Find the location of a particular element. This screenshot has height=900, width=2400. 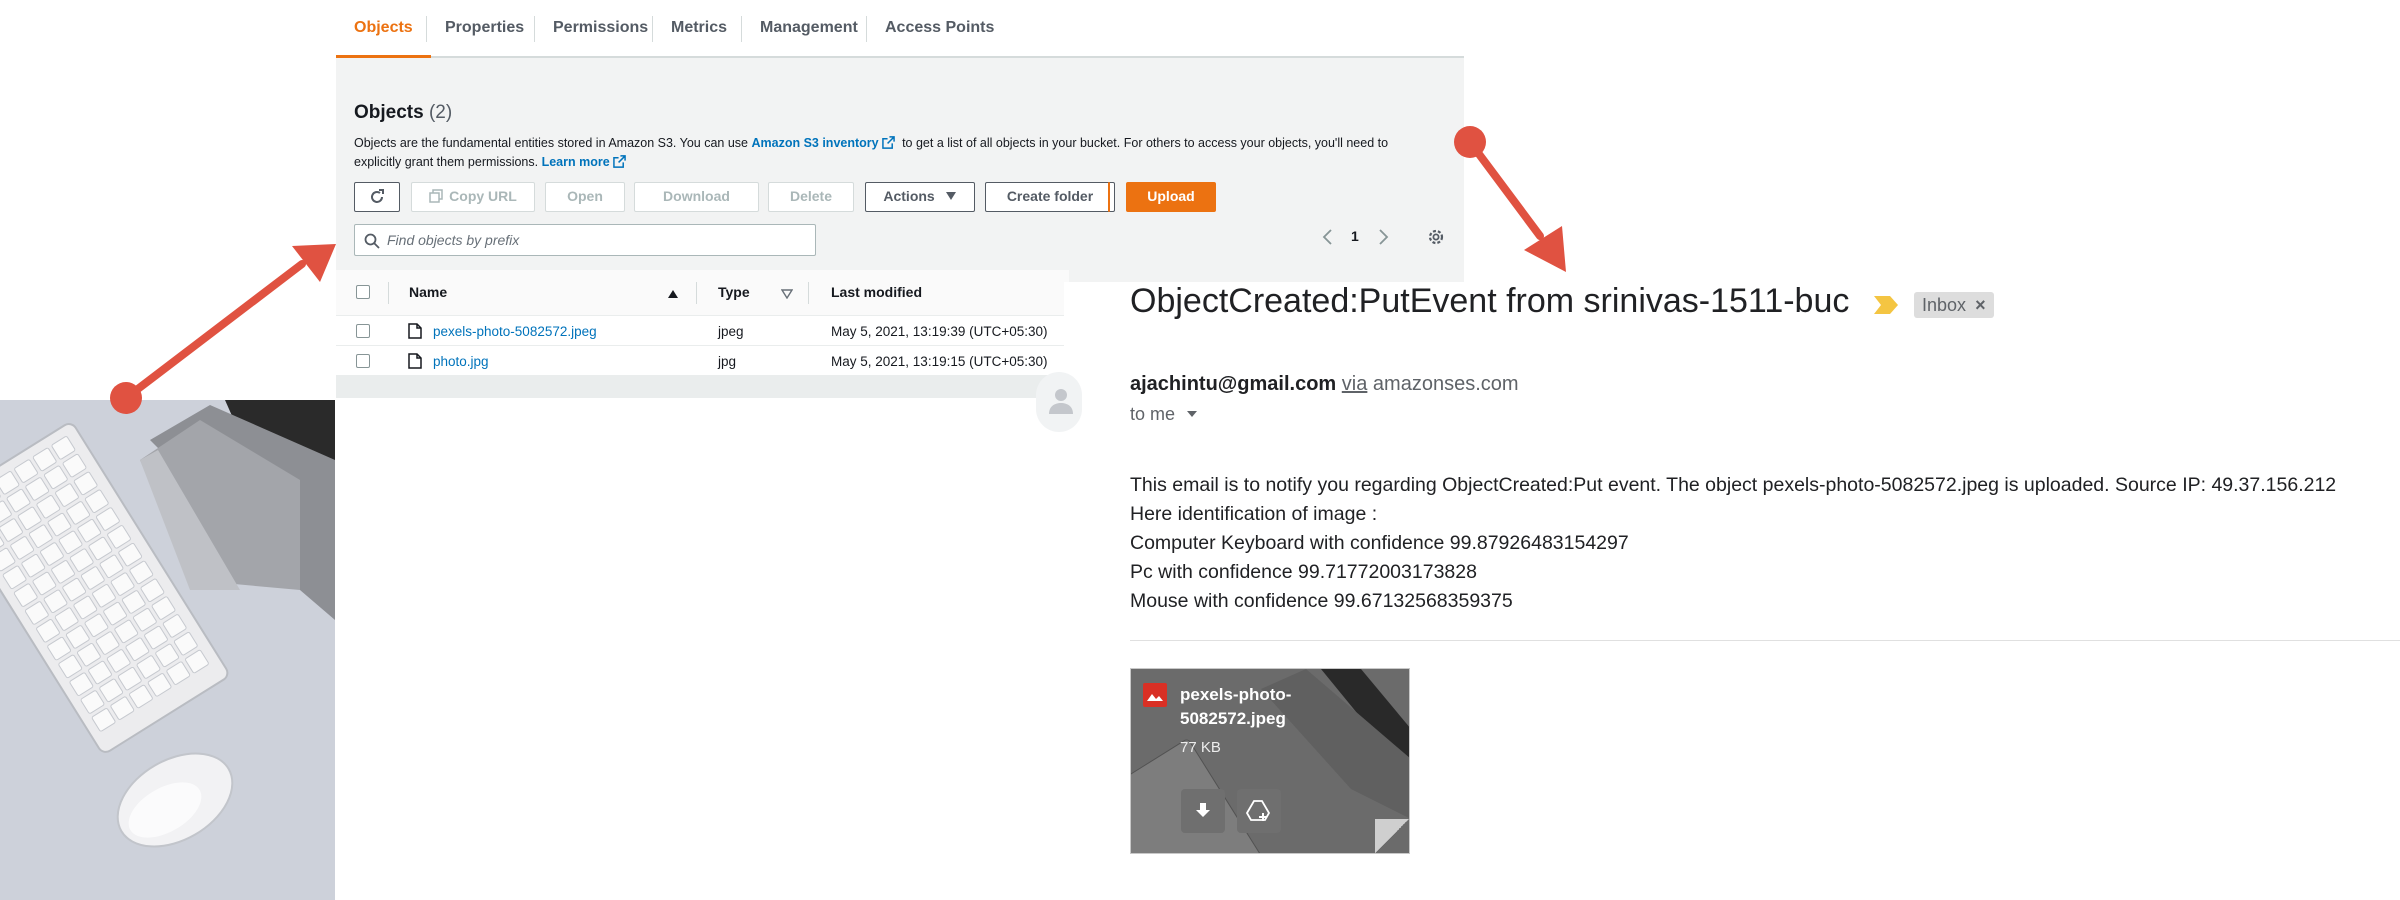

actions-button: Actions is located at coordinates (920, 197).